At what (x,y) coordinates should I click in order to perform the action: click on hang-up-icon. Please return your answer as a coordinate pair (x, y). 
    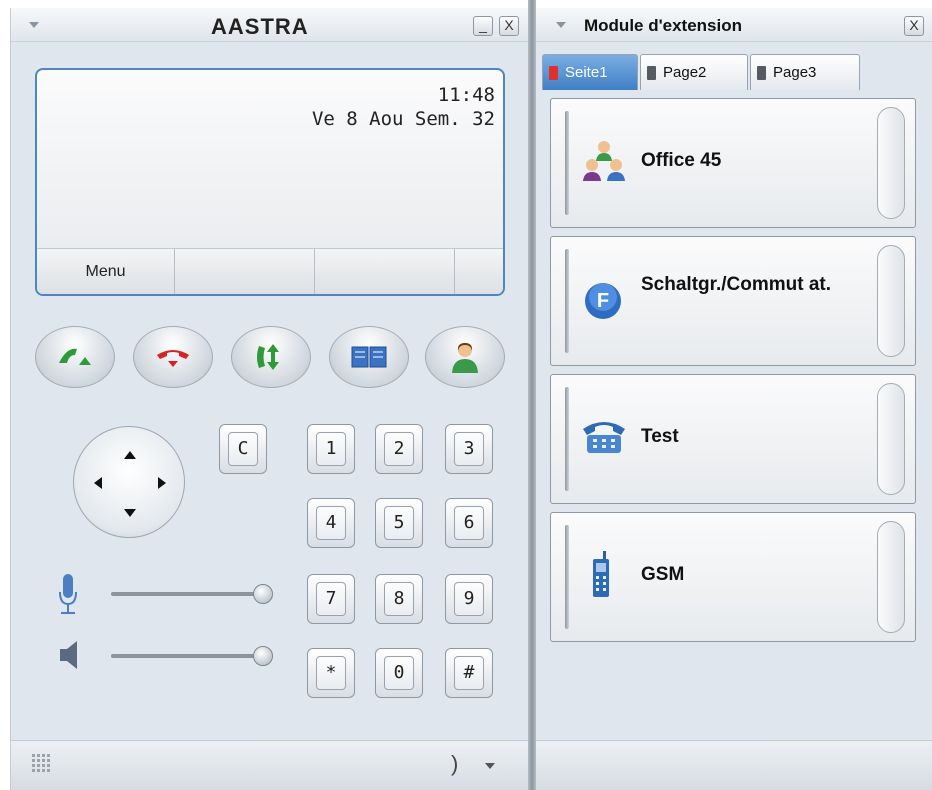
    Looking at the image, I should click on (173, 358).